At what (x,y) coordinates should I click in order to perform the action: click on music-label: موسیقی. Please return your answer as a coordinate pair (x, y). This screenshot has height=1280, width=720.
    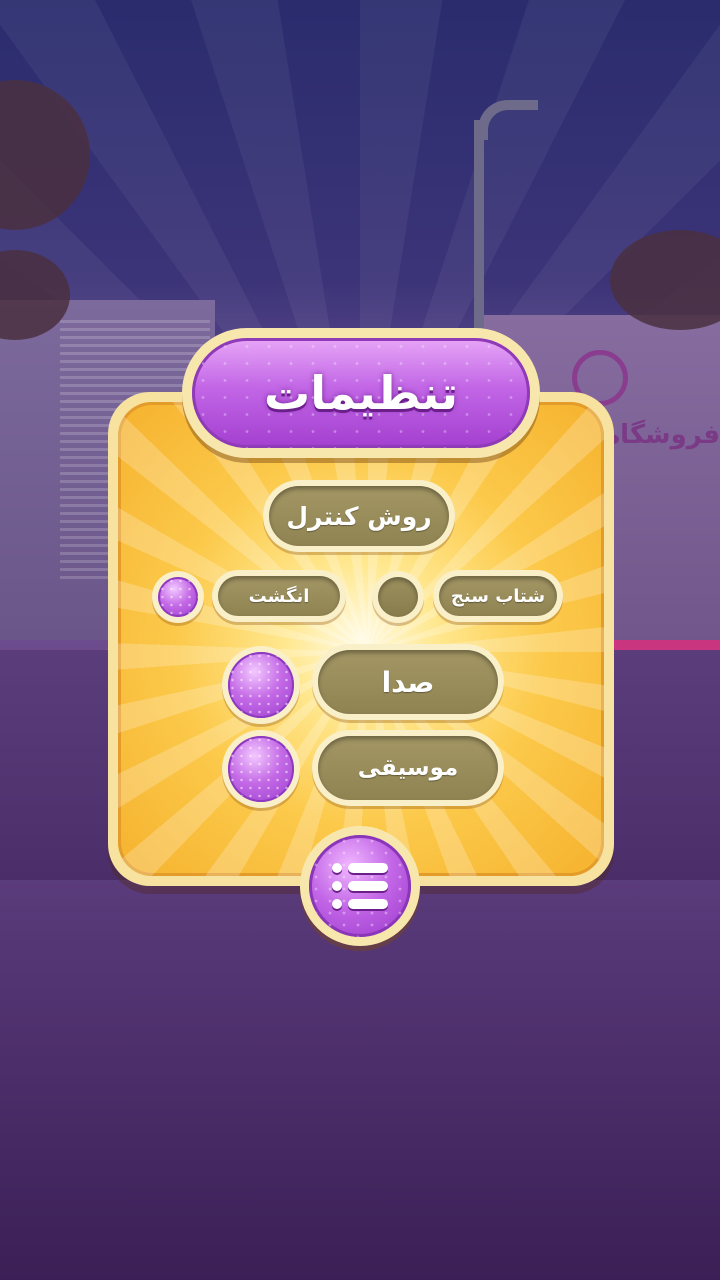
    Looking at the image, I should click on (408, 768).